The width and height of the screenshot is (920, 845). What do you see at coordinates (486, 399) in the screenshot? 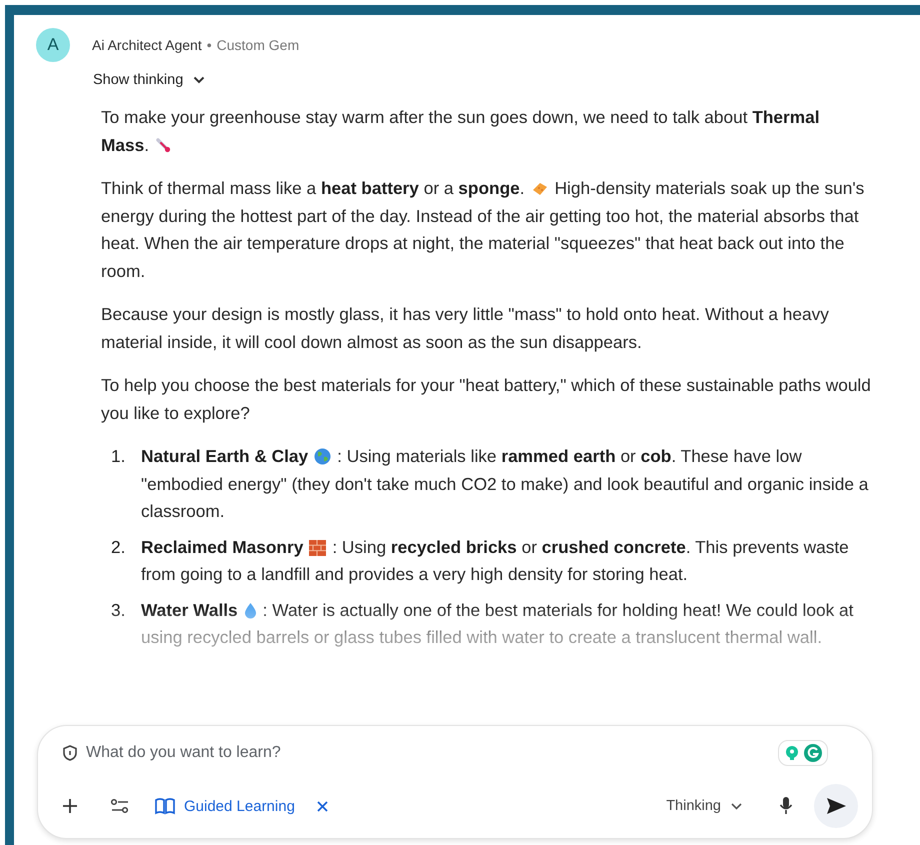
I see `paragraph: To help you choose the best materials for your "heat battery," which of these sustainable paths would you like to explore?` at bounding box center [486, 399].